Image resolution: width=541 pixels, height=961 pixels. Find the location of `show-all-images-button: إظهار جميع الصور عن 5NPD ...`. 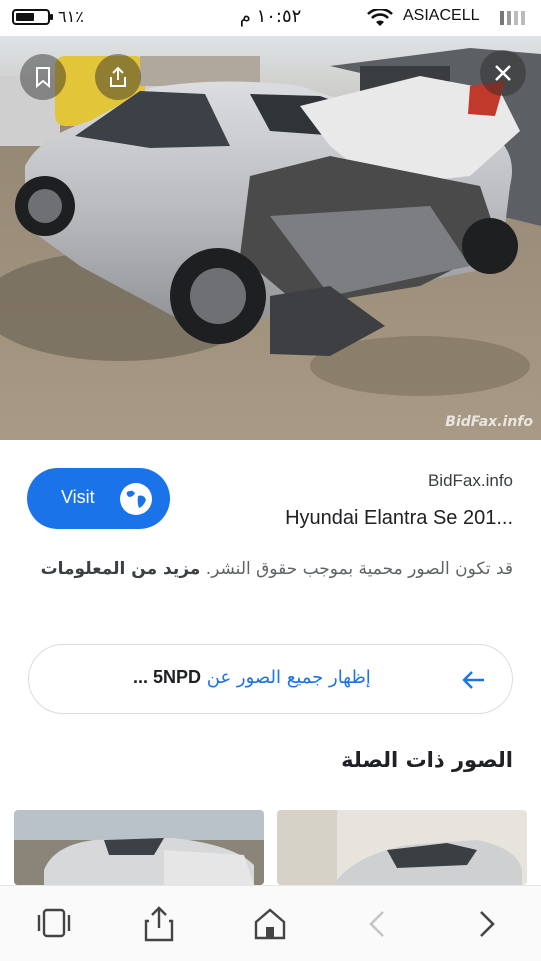

show-all-images-button: إظهار جميع الصور عن 5NPD ... is located at coordinates (270, 679).